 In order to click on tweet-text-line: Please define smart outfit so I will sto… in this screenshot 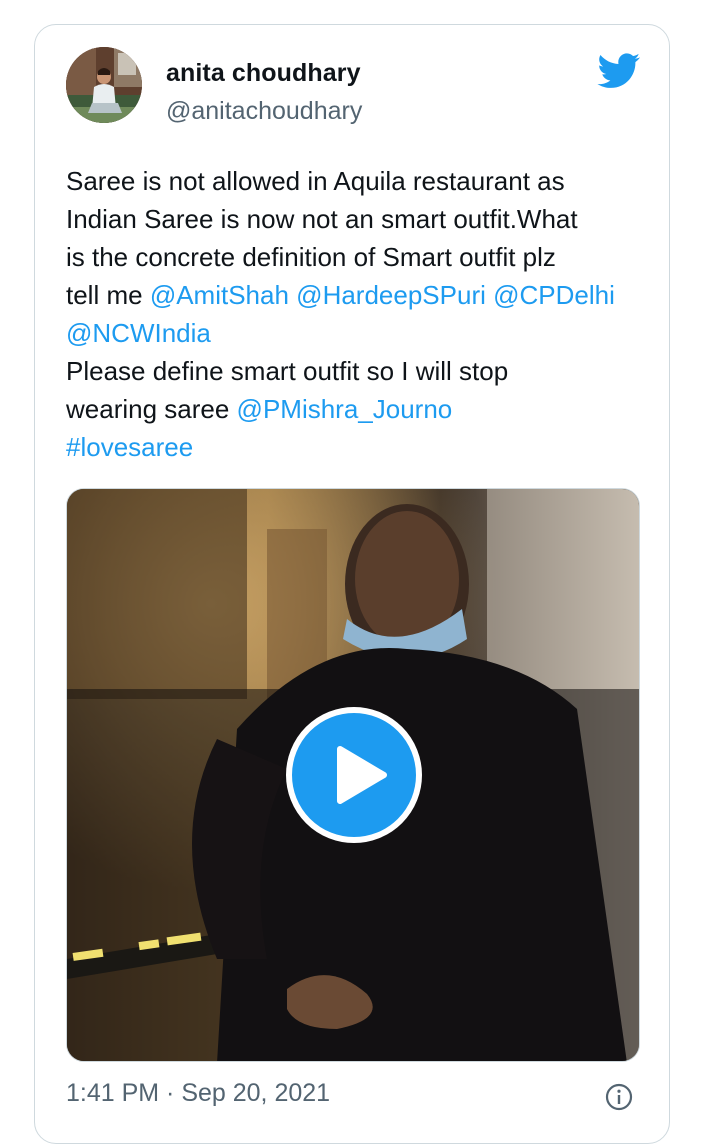, I will do `click(361, 371)`.